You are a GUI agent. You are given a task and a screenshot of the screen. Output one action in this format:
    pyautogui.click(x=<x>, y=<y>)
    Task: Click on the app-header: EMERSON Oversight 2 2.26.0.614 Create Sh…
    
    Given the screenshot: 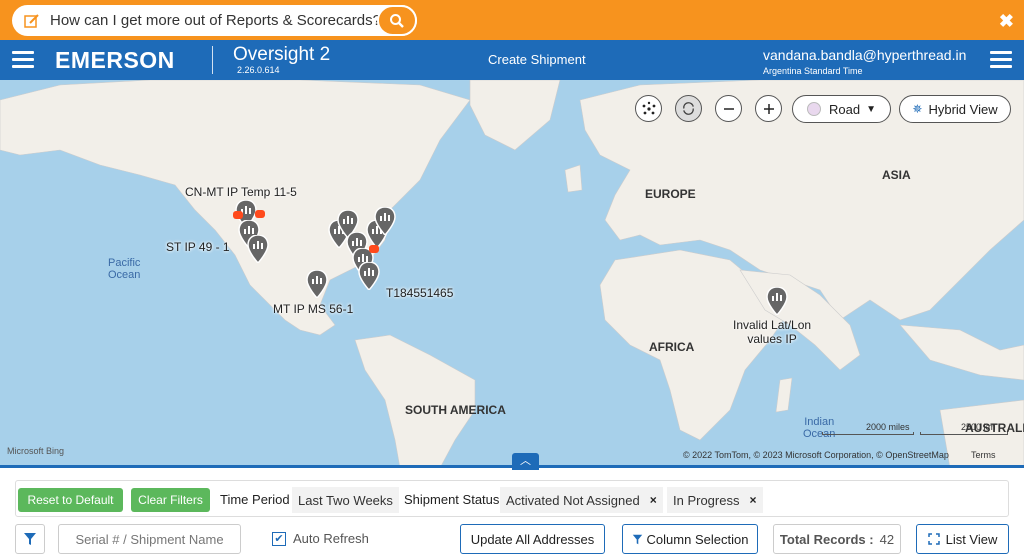 What is the action you would take?
    pyautogui.click(x=512, y=60)
    